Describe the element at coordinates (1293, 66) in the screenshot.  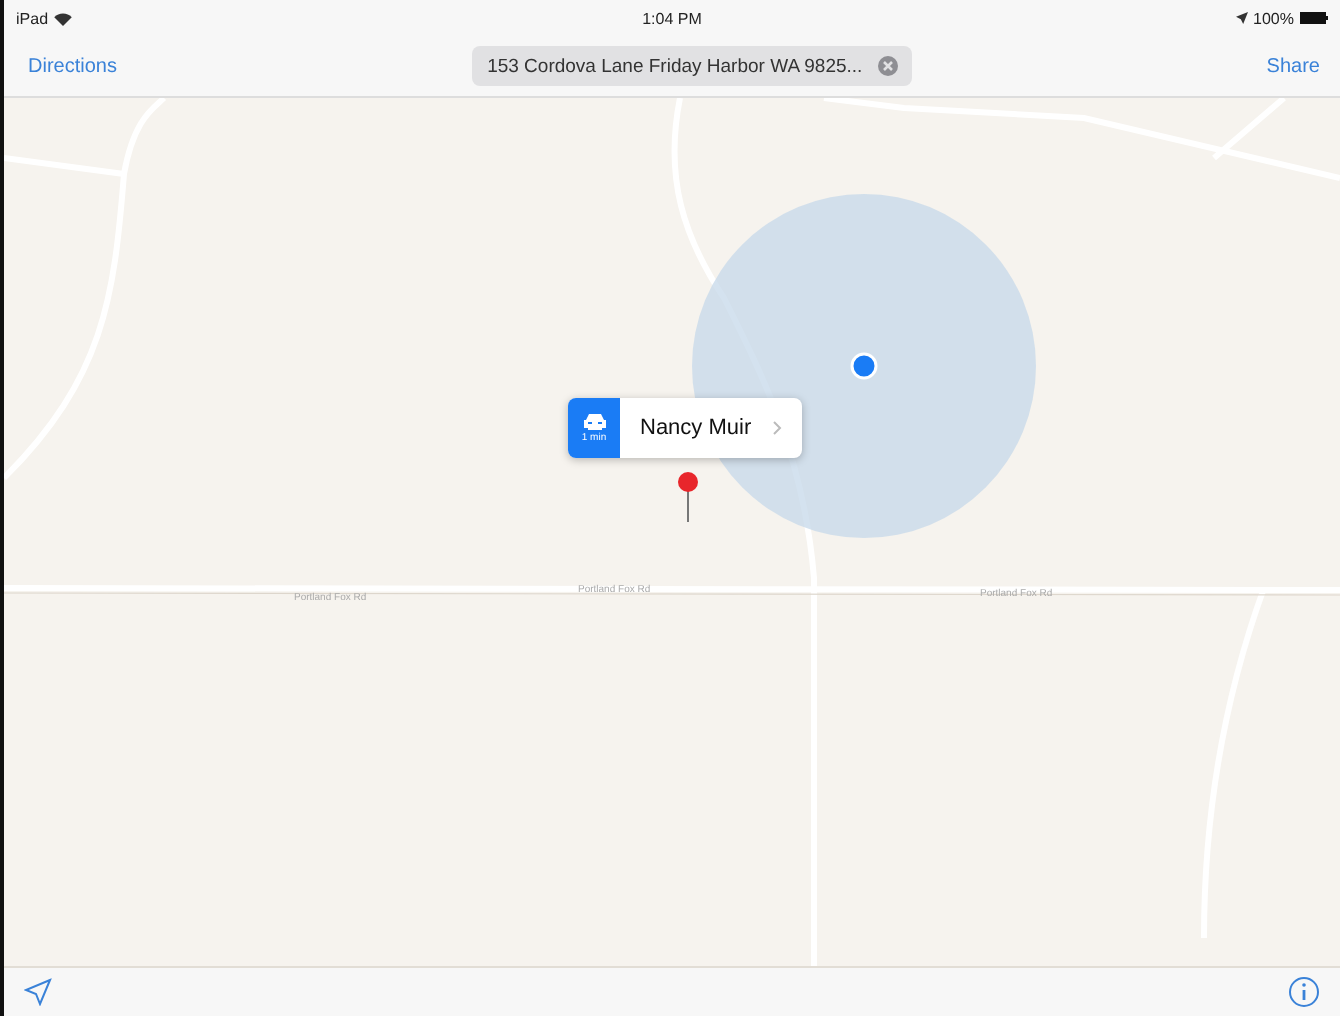
I see `share-button: Share` at that location.